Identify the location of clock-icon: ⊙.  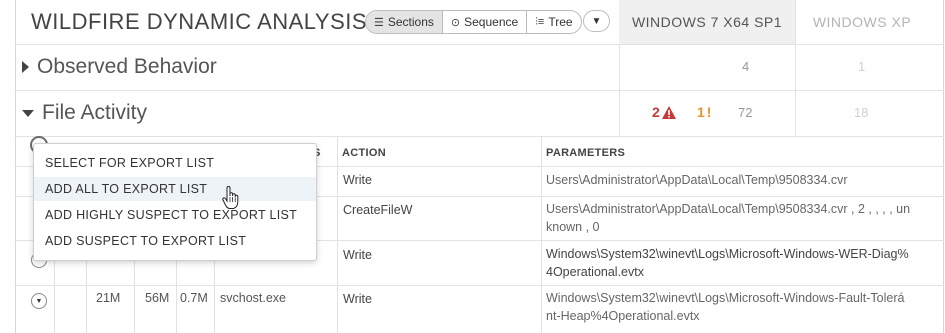
(455, 22).